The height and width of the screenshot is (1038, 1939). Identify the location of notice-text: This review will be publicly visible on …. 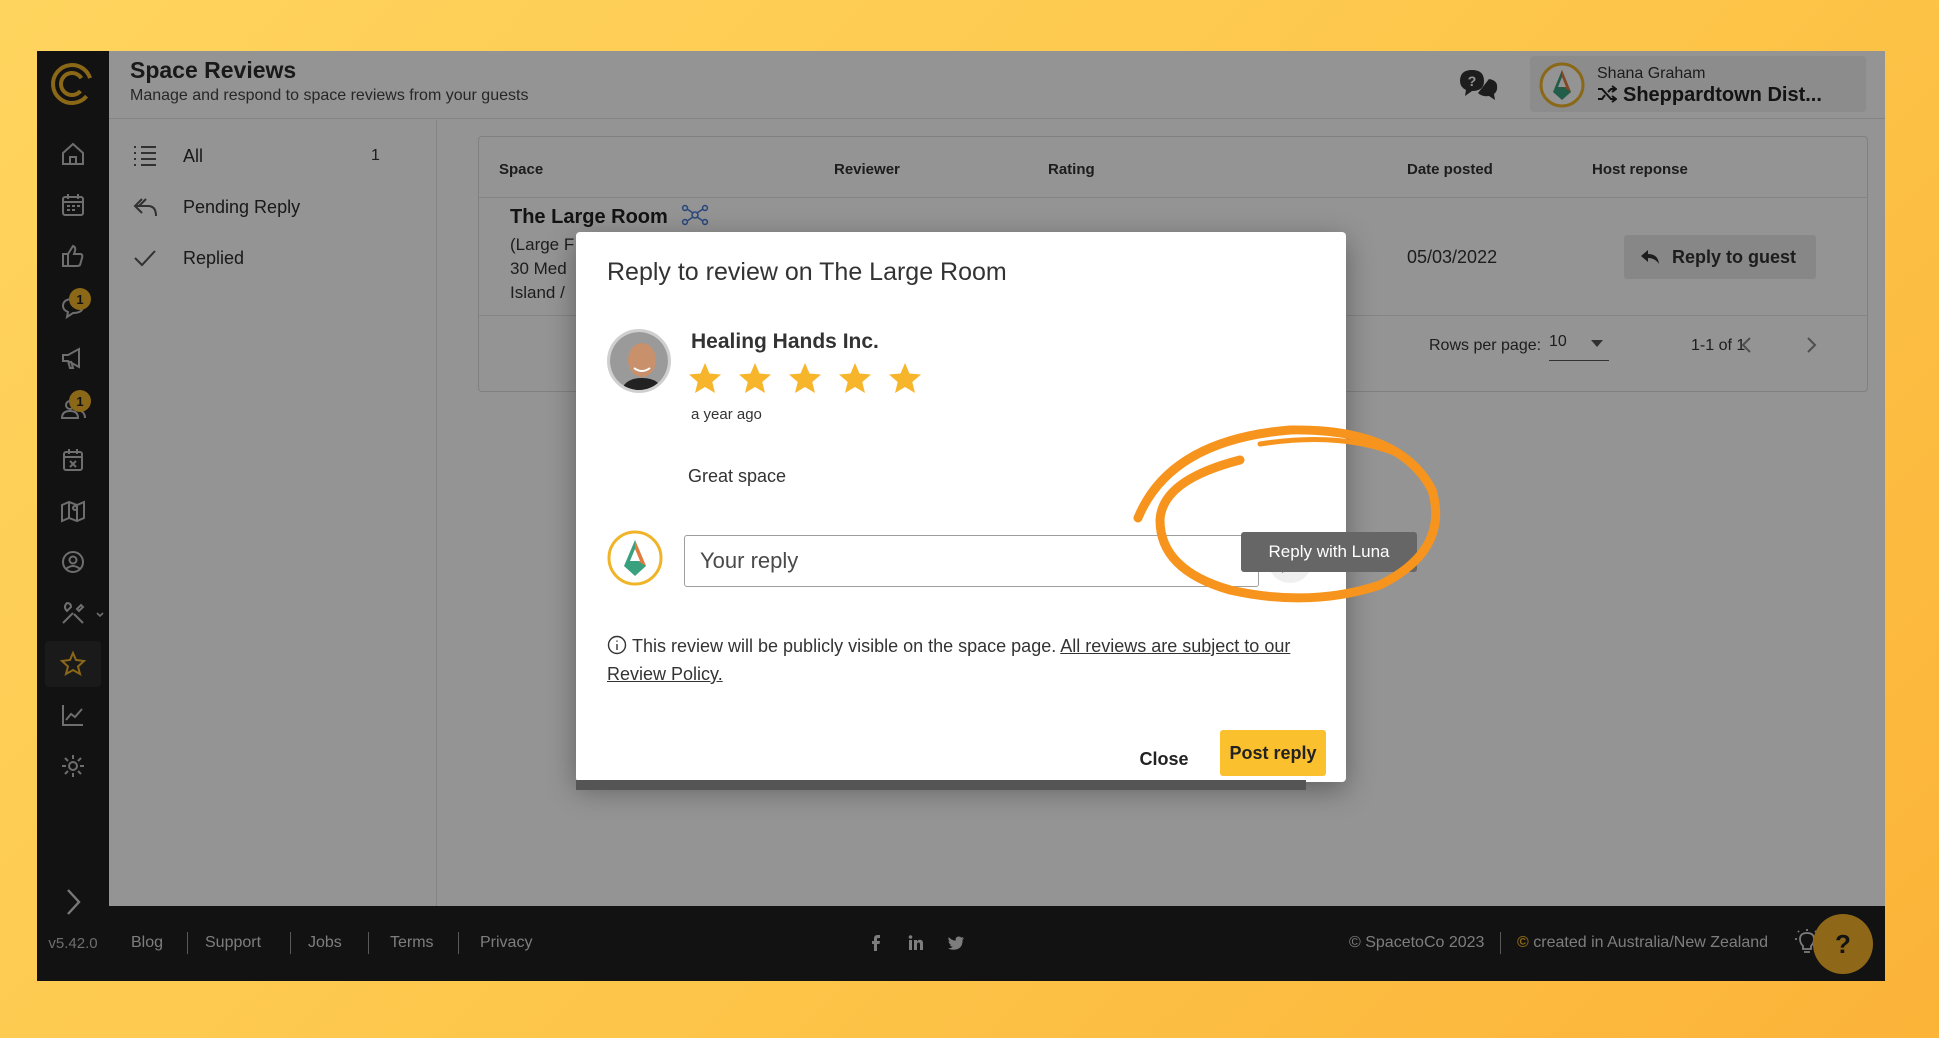
(844, 646).